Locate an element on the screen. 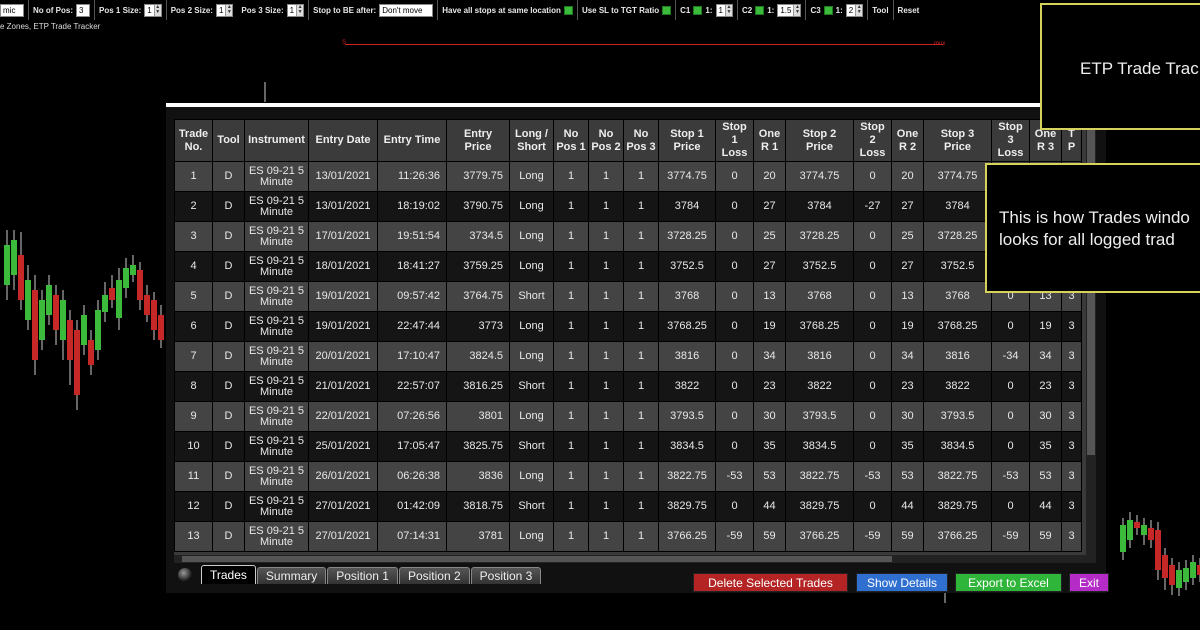 Image resolution: width=1200 pixels, height=630 pixels. table-cell: 8 is located at coordinates (193, 386).